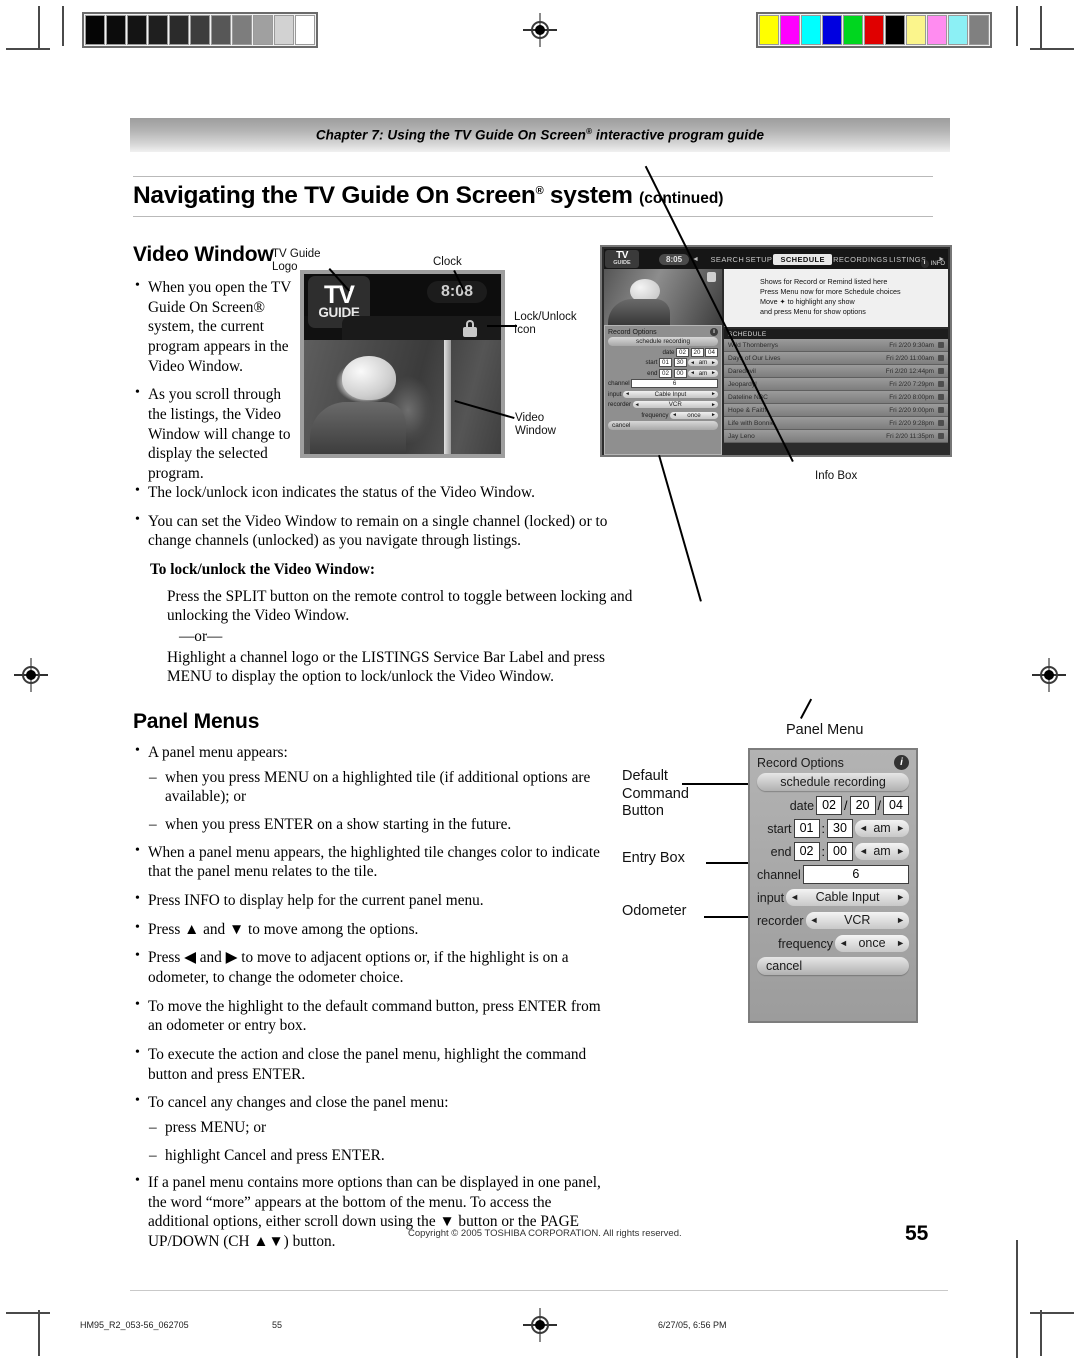 The width and height of the screenshot is (1080, 1364). I want to click on list-item: press MENU; or, so click(375, 1128).